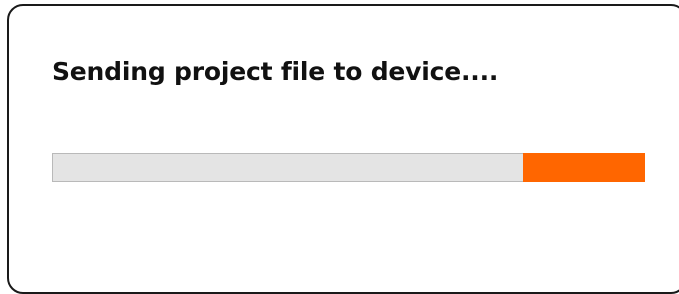 The image size is (679, 294). What do you see at coordinates (583, 167) in the screenshot?
I see `progress-bar-fill` at bounding box center [583, 167].